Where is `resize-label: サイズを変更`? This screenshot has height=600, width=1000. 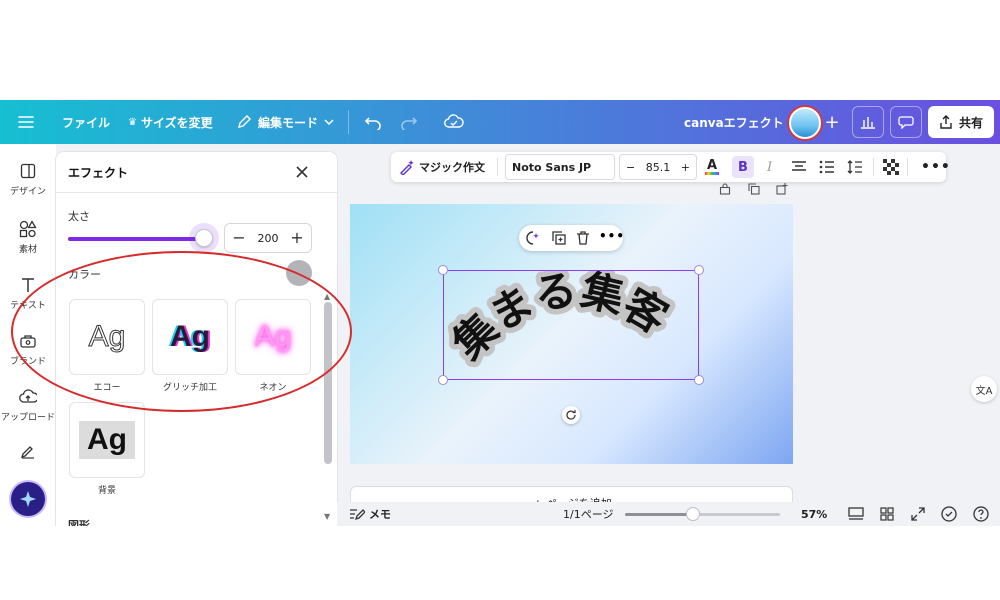
resize-label: サイズを変更 is located at coordinates (176, 122).